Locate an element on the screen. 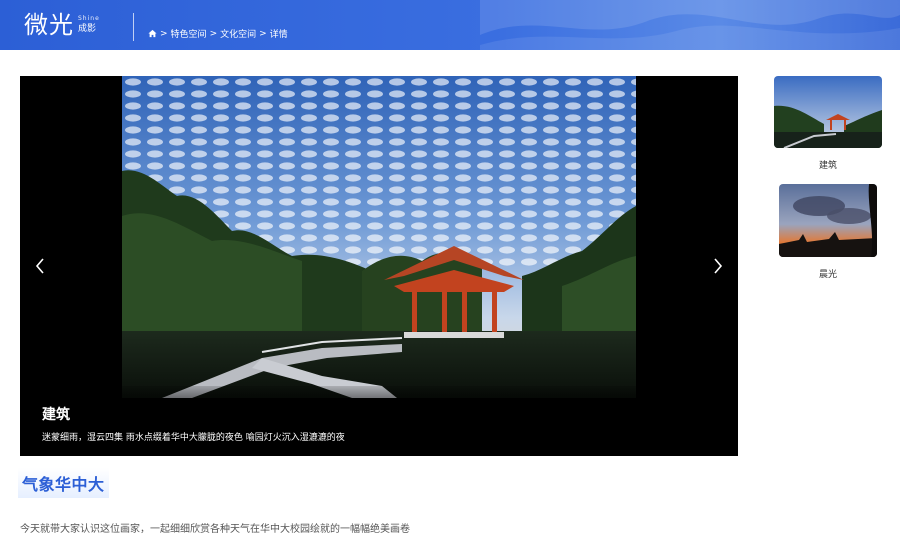 Image resolution: width=900 pixels, height=558 pixels. chevron-right-icon is located at coordinates (718, 266).